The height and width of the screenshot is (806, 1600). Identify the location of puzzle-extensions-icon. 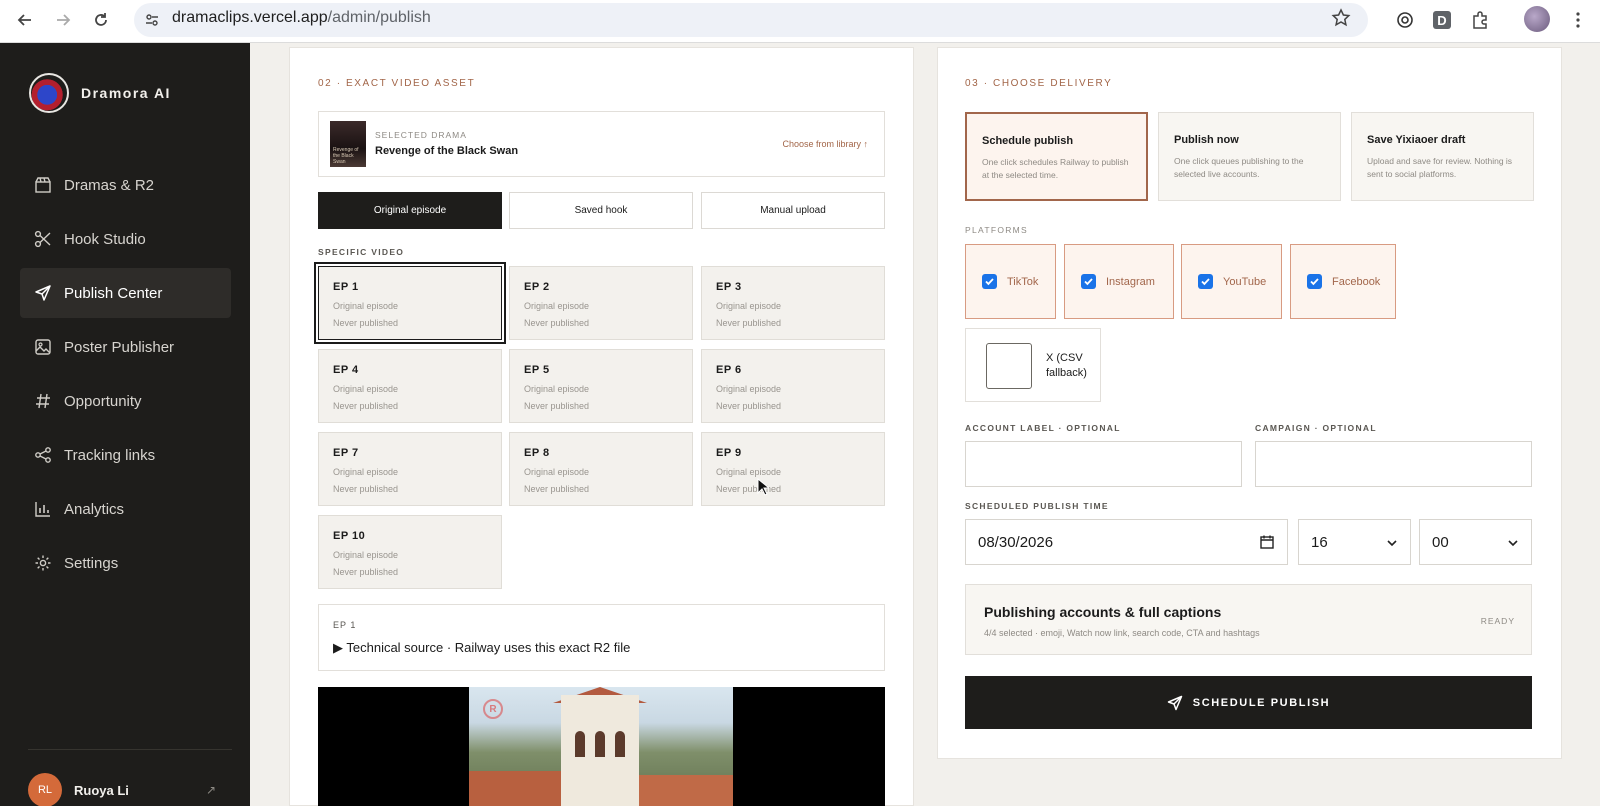
(1480, 20).